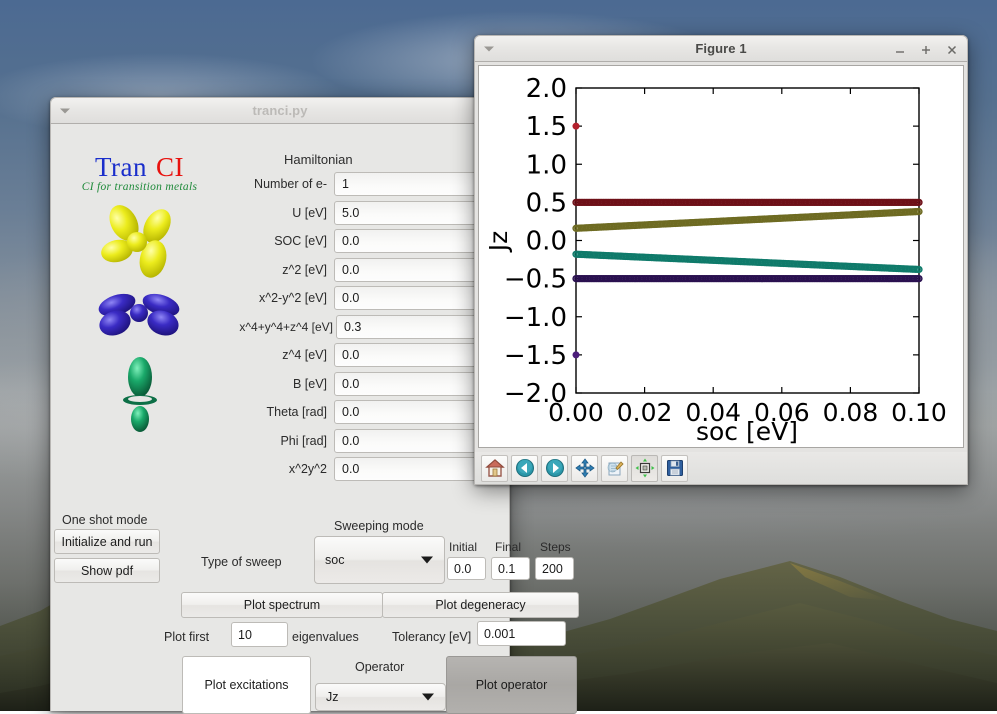 The height and width of the screenshot is (714, 997). I want to click on y-tick-label: −1.5, so click(535, 356).